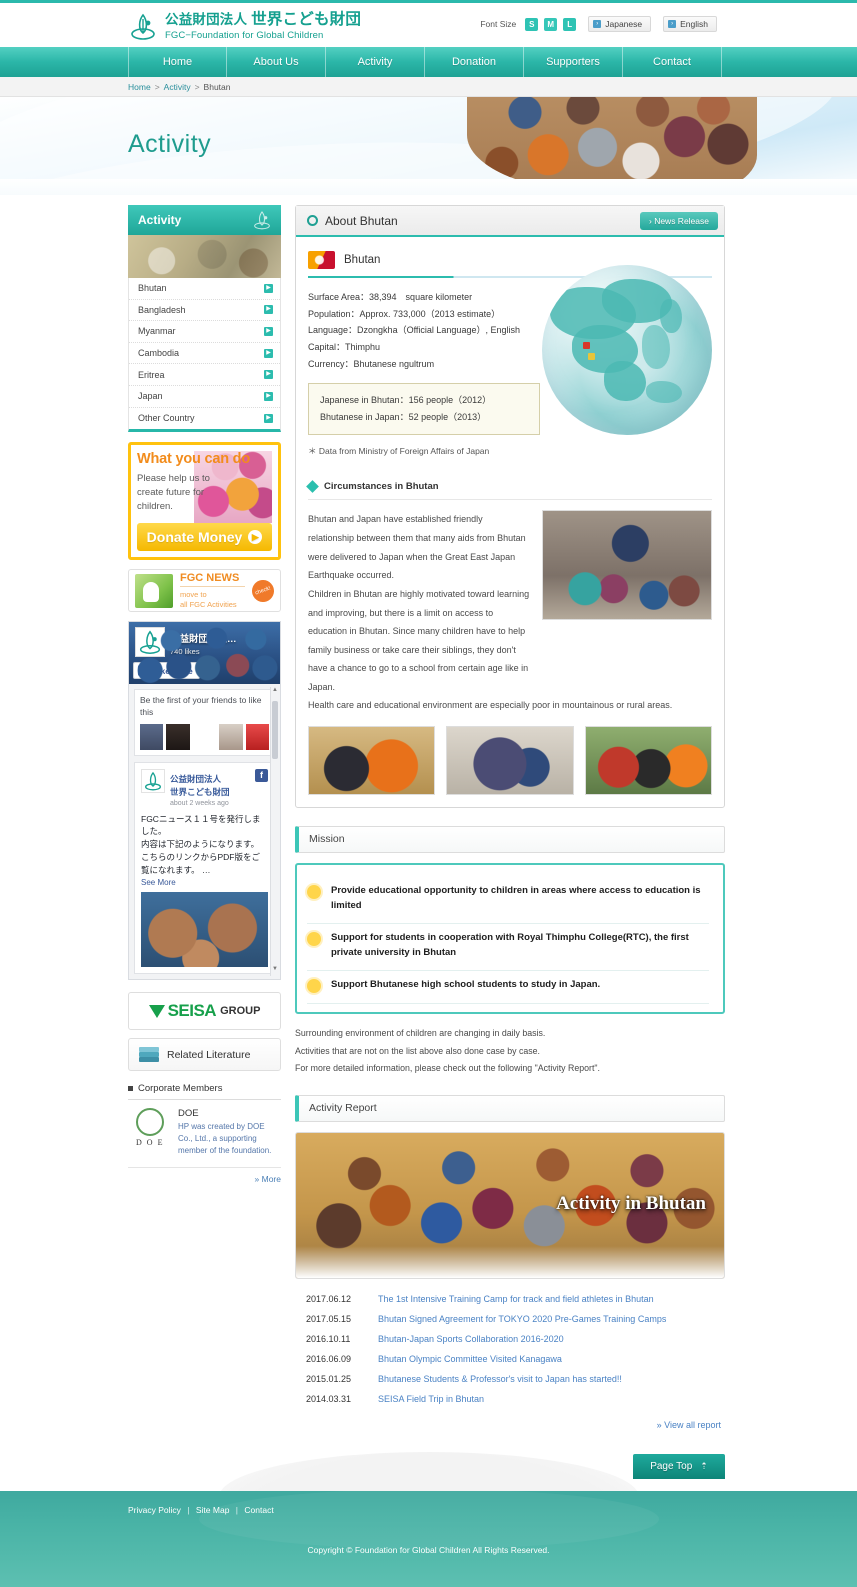  What do you see at coordinates (180, 1089) in the screenshot?
I see `corporate-members-title: Corporate Members` at bounding box center [180, 1089].